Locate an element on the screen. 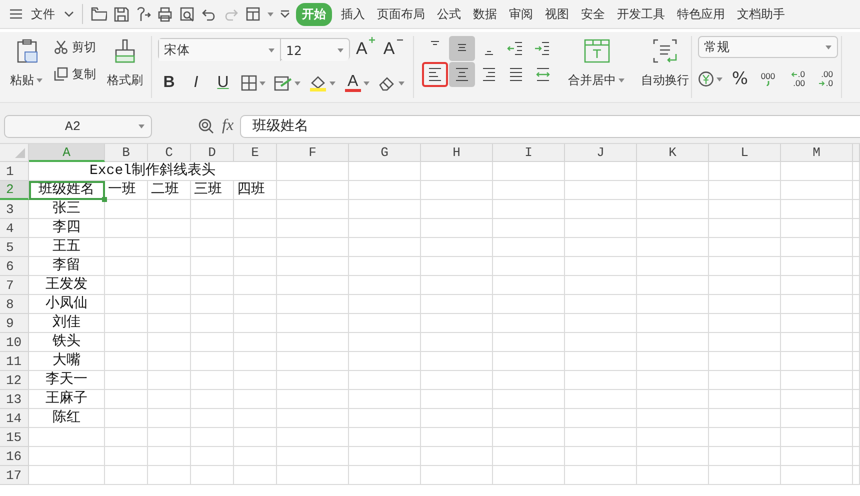 This screenshot has width=860, height=496. row-header: 16 is located at coordinates (14, 456).